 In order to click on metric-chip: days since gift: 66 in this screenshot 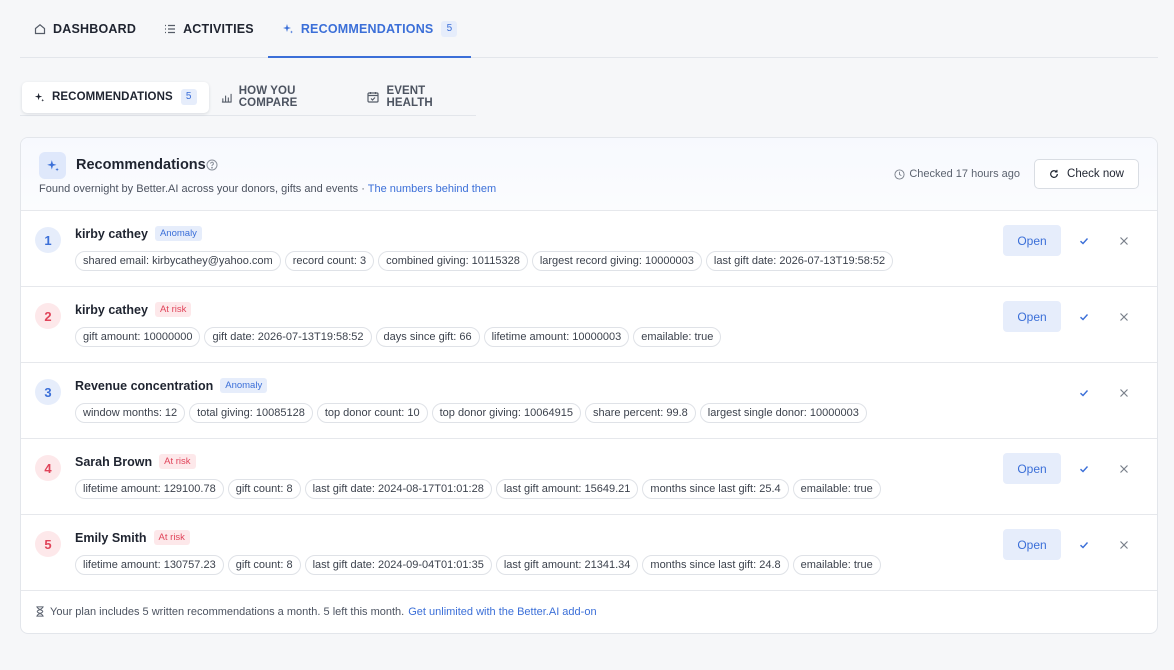, I will do `click(427, 337)`.